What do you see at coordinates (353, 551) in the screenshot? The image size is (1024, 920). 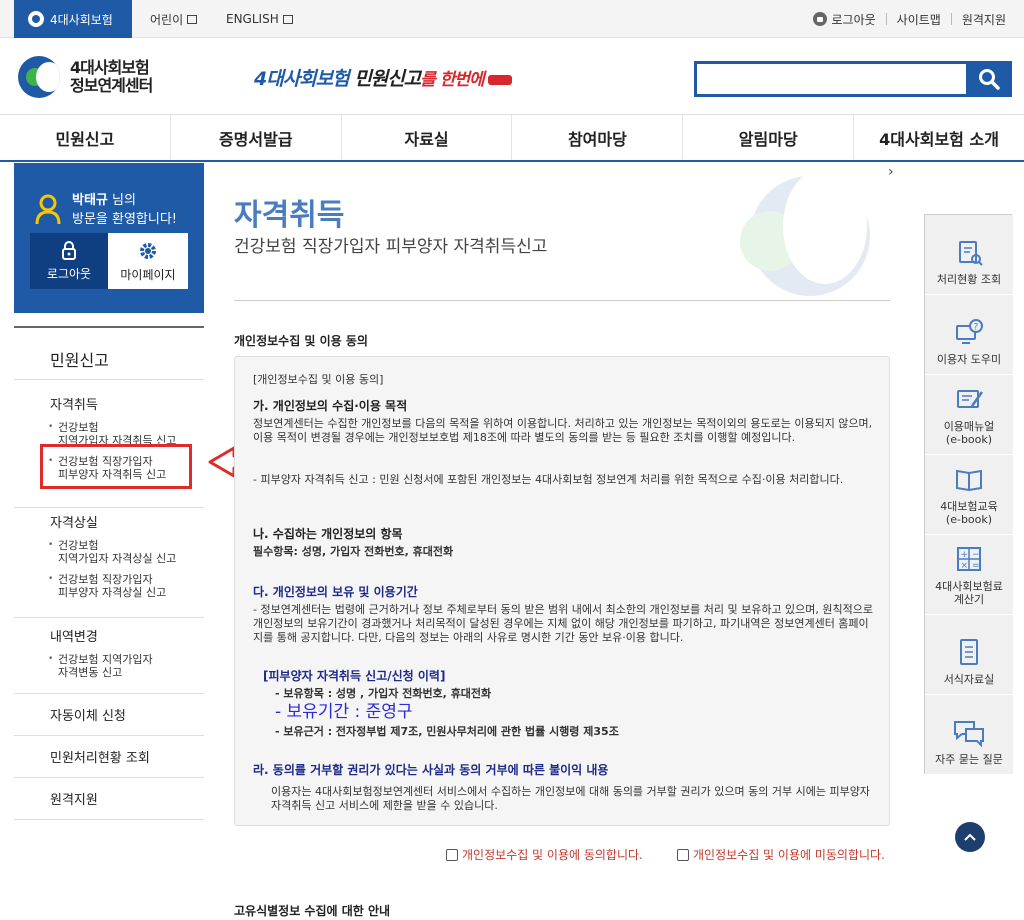 I see `section-na-body: 필수항목: 성명, 가입자 전화번호, 휴대전화` at bounding box center [353, 551].